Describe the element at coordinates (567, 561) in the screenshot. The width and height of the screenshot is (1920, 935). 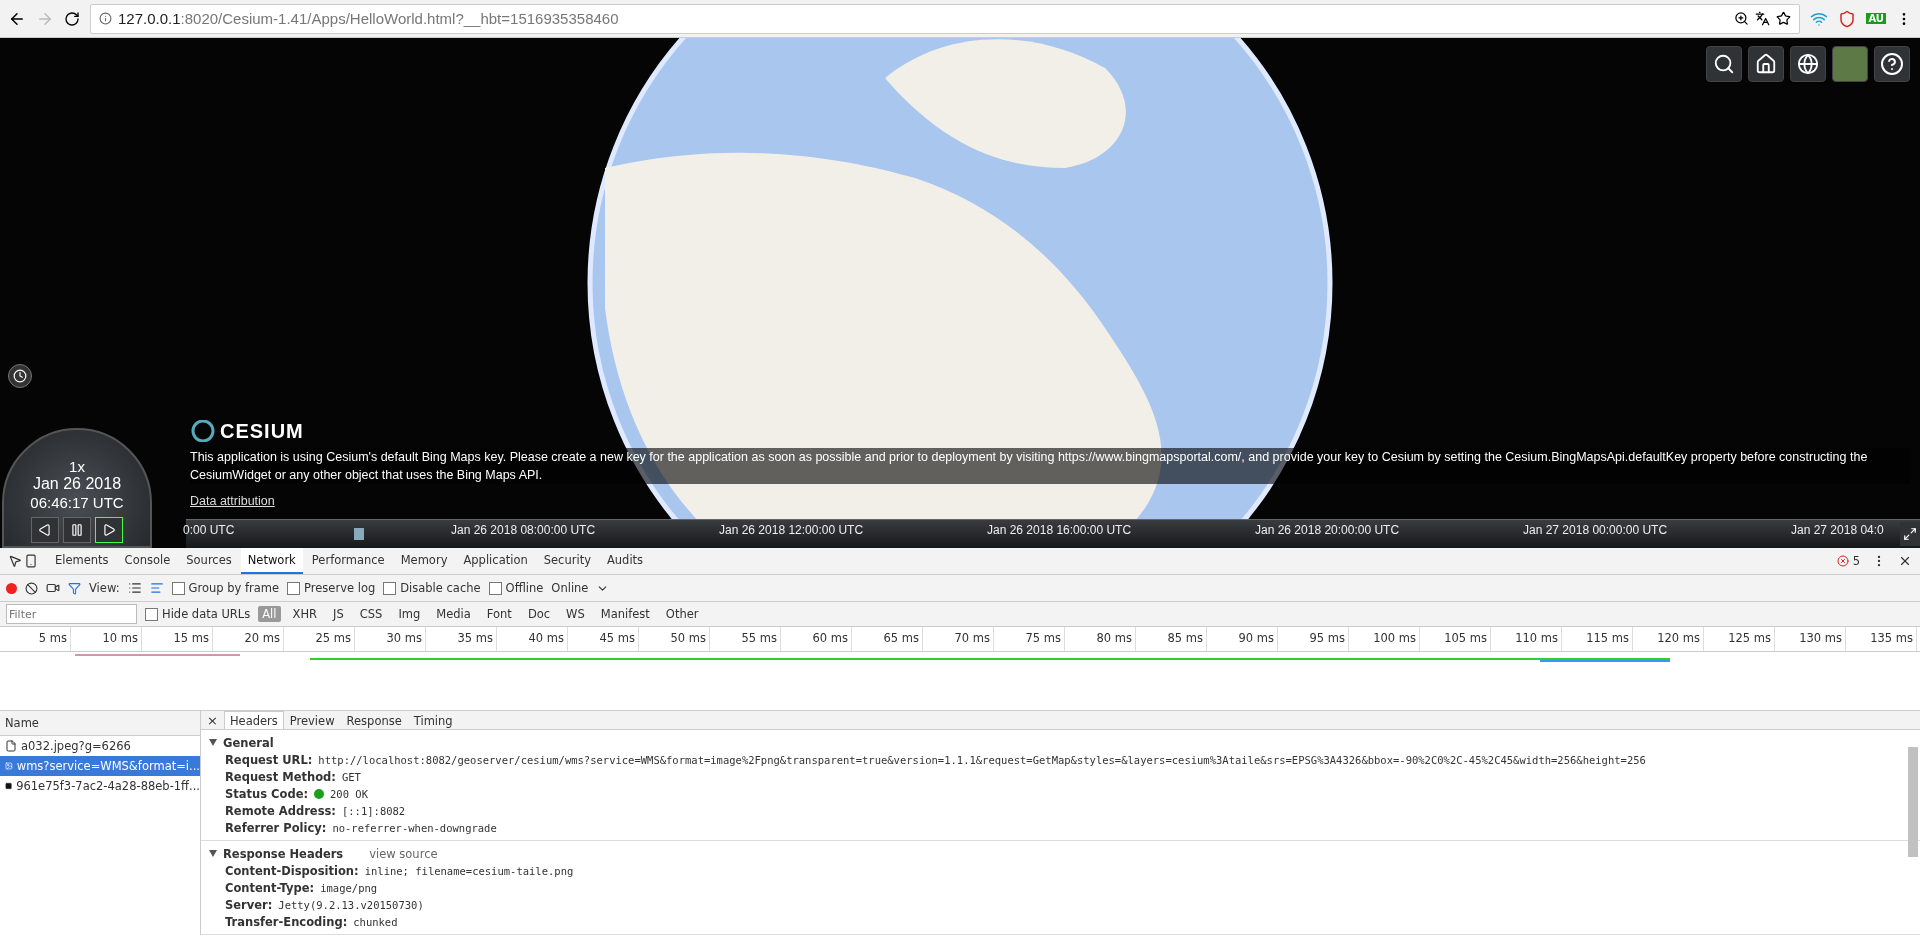
I see `devtools-tab: Security` at that location.